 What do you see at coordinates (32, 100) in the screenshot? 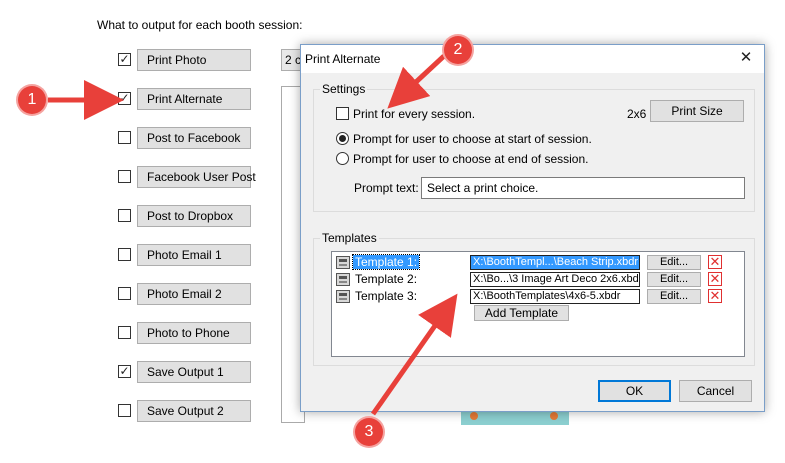
I see `callout-1: 1` at bounding box center [32, 100].